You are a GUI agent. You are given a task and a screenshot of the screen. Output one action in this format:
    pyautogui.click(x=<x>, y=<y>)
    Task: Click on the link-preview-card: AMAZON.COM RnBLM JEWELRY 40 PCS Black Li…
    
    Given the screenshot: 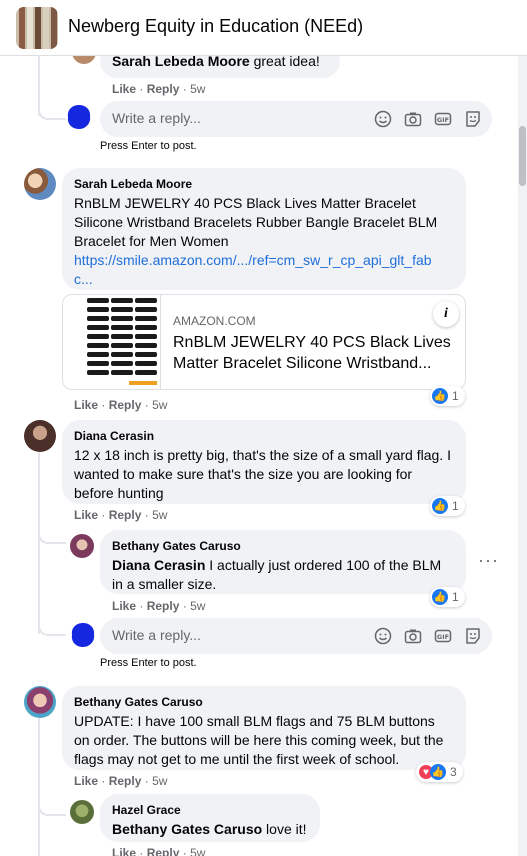 What is the action you would take?
    pyautogui.click(x=264, y=342)
    